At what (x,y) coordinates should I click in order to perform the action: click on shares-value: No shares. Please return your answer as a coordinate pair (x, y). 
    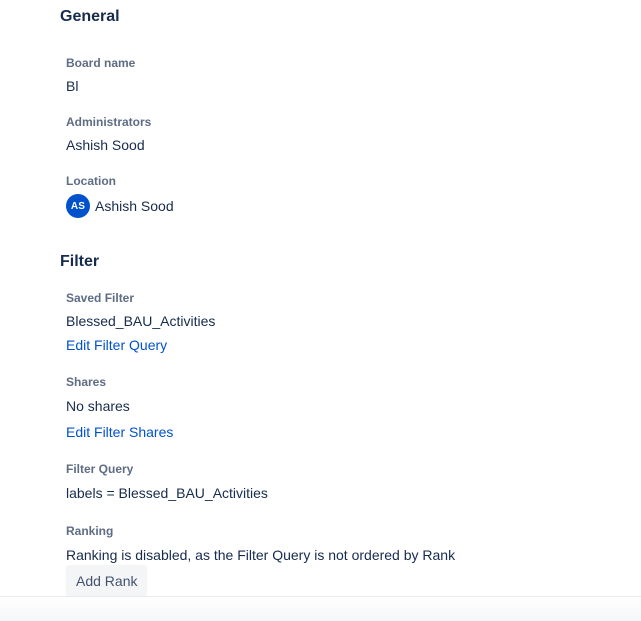
    Looking at the image, I should click on (98, 406).